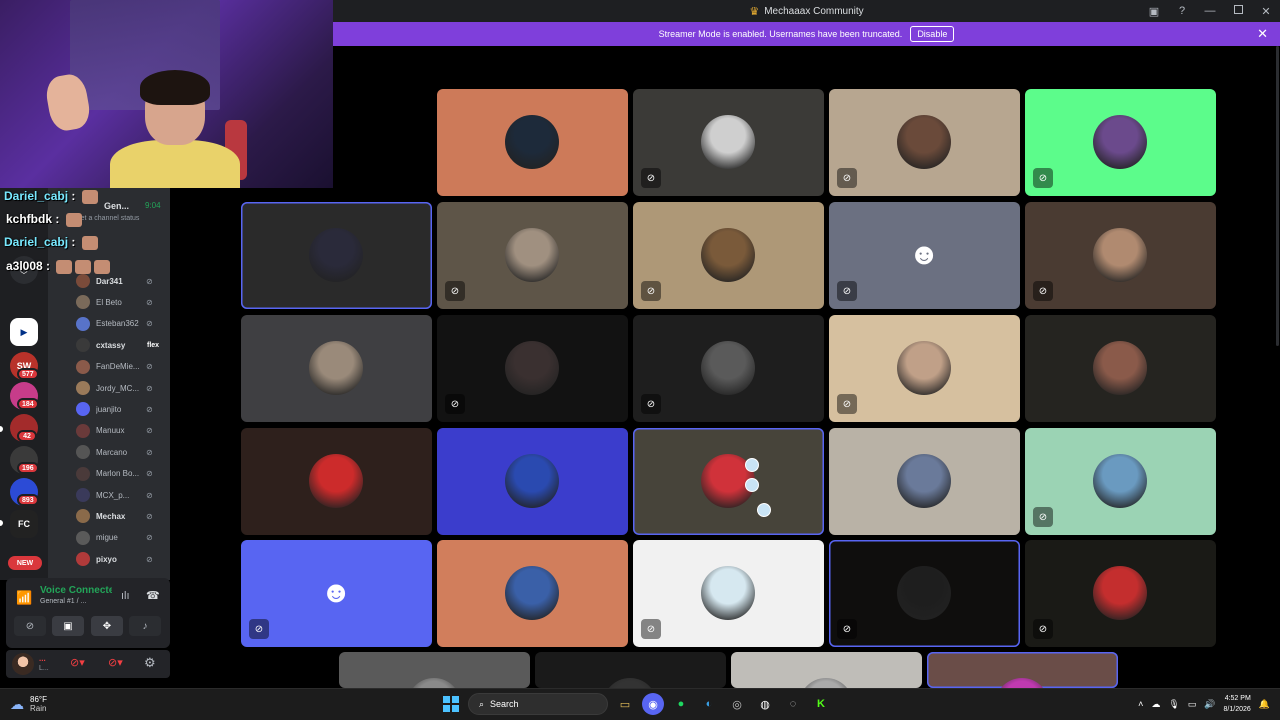  I want to click on kick-icon: K, so click(821, 704).